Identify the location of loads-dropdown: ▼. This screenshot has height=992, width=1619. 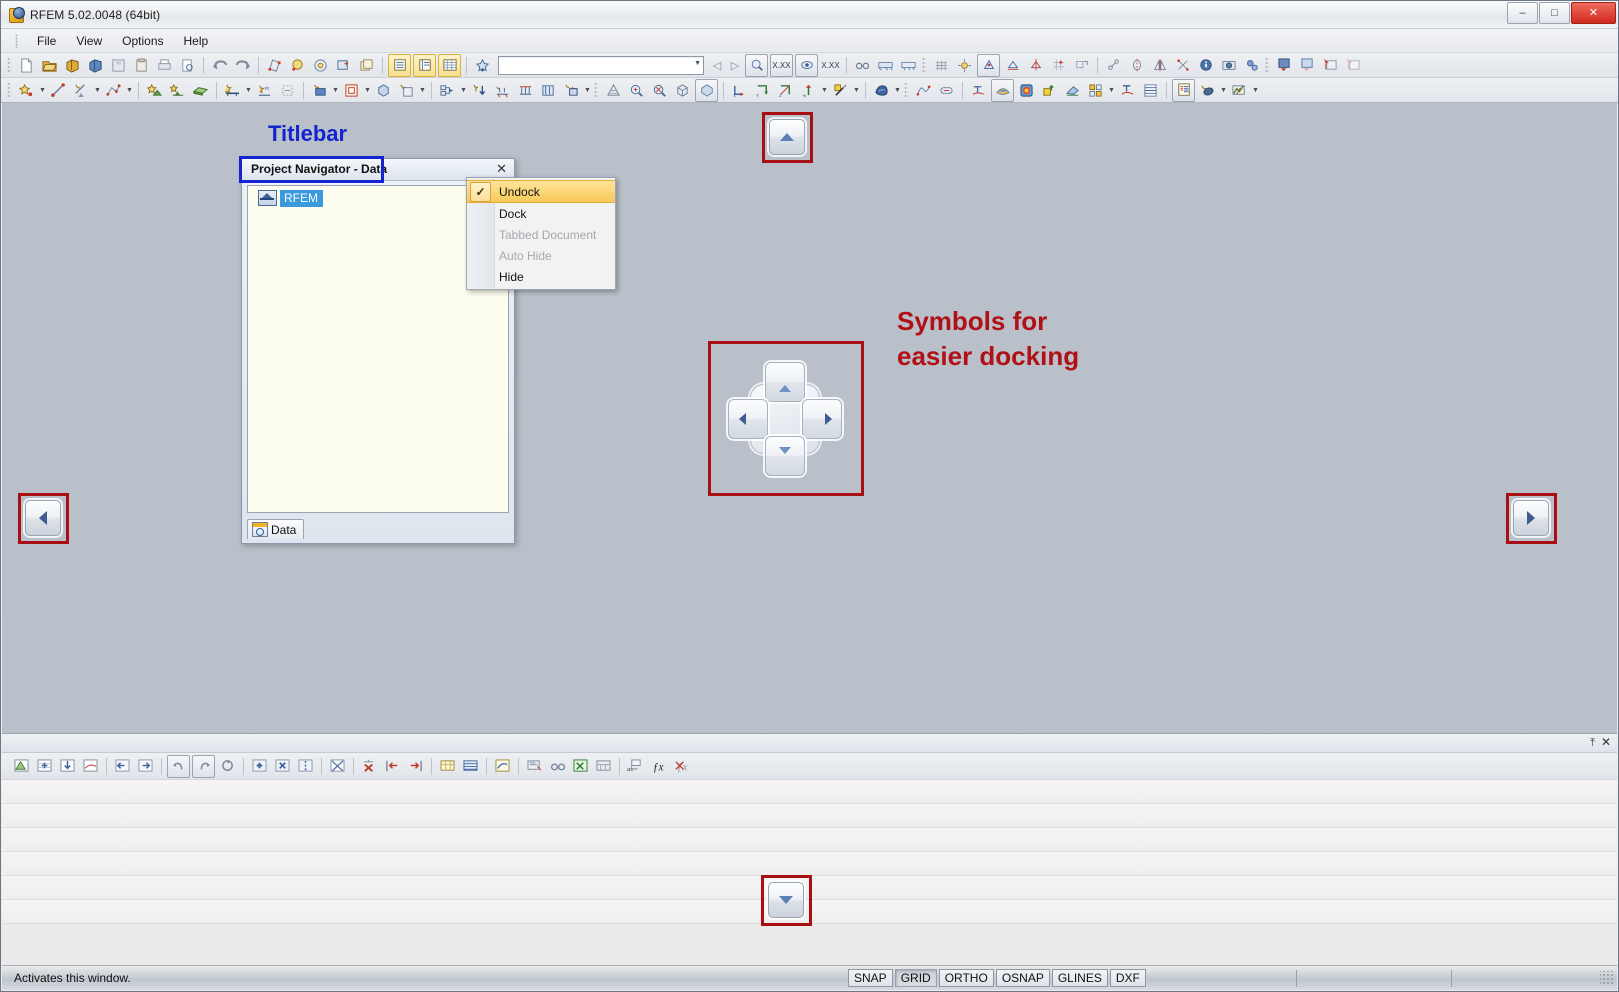
(587, 90).